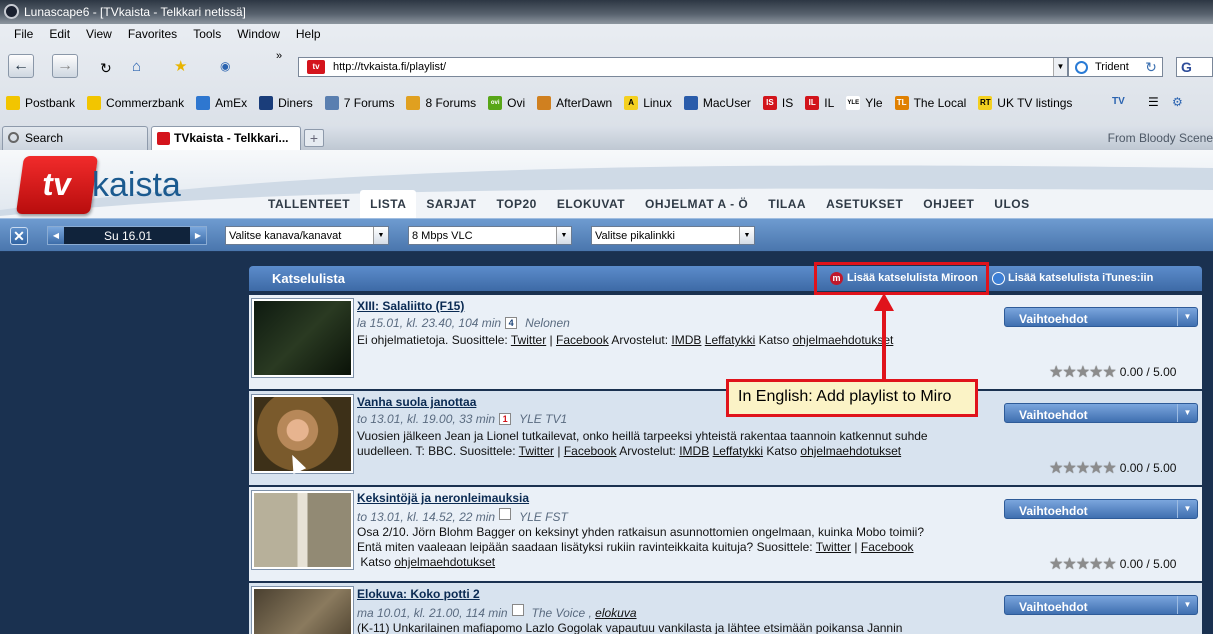 The height and width of the screenshot is (634, 1213). What do you see at coordinates (106, 68) in the screenshot?
I see `reload-button: ↻` at bounding box center [106, 68].